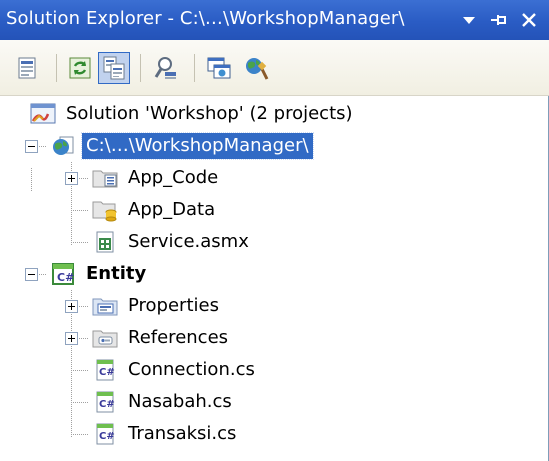 The image size is (549, 461). What do you see at coordinates (173, 177) in the screenshot?
I see `tree-node-label: App_Code` at bounding box center [173, 177].